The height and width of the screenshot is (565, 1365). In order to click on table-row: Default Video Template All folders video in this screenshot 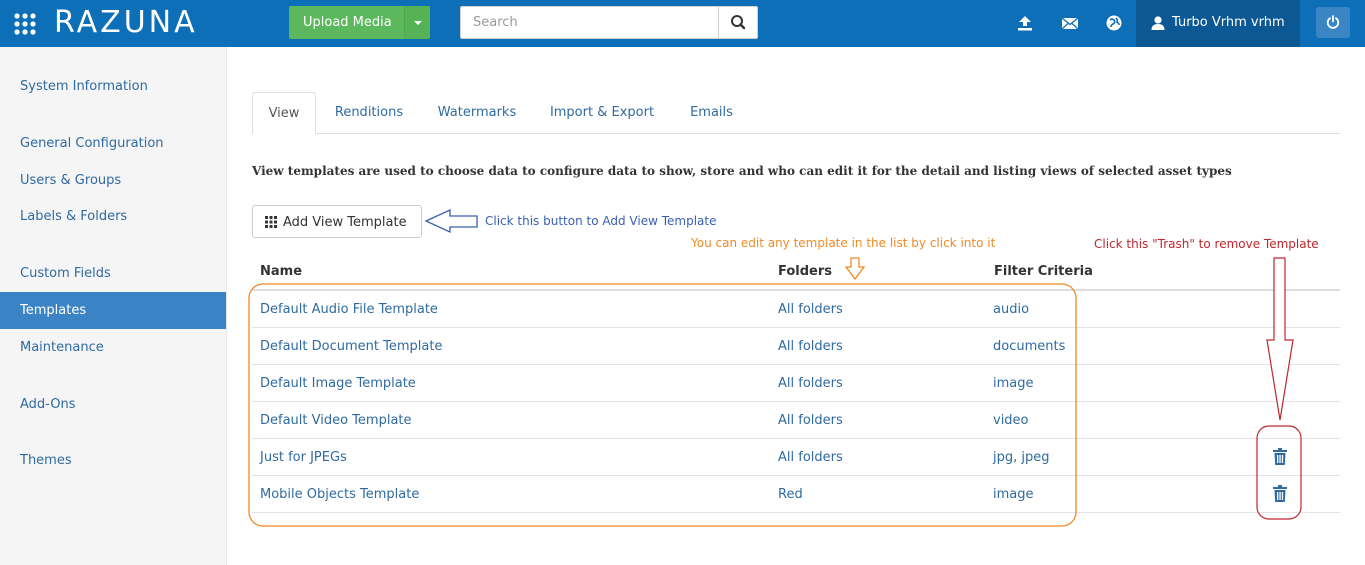, I will do `click(796, 420)`.